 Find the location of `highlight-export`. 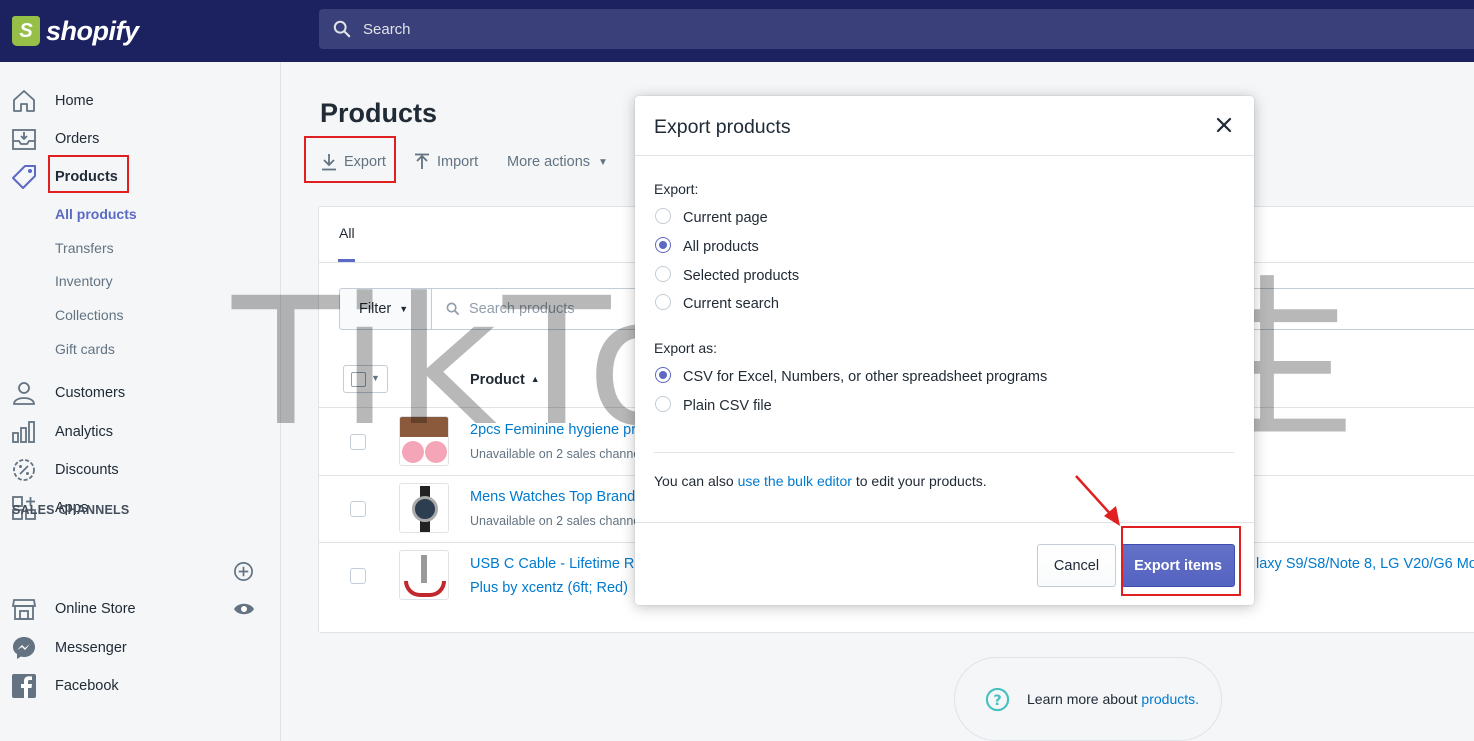

highlight-export is located at coordinates (350, 159).